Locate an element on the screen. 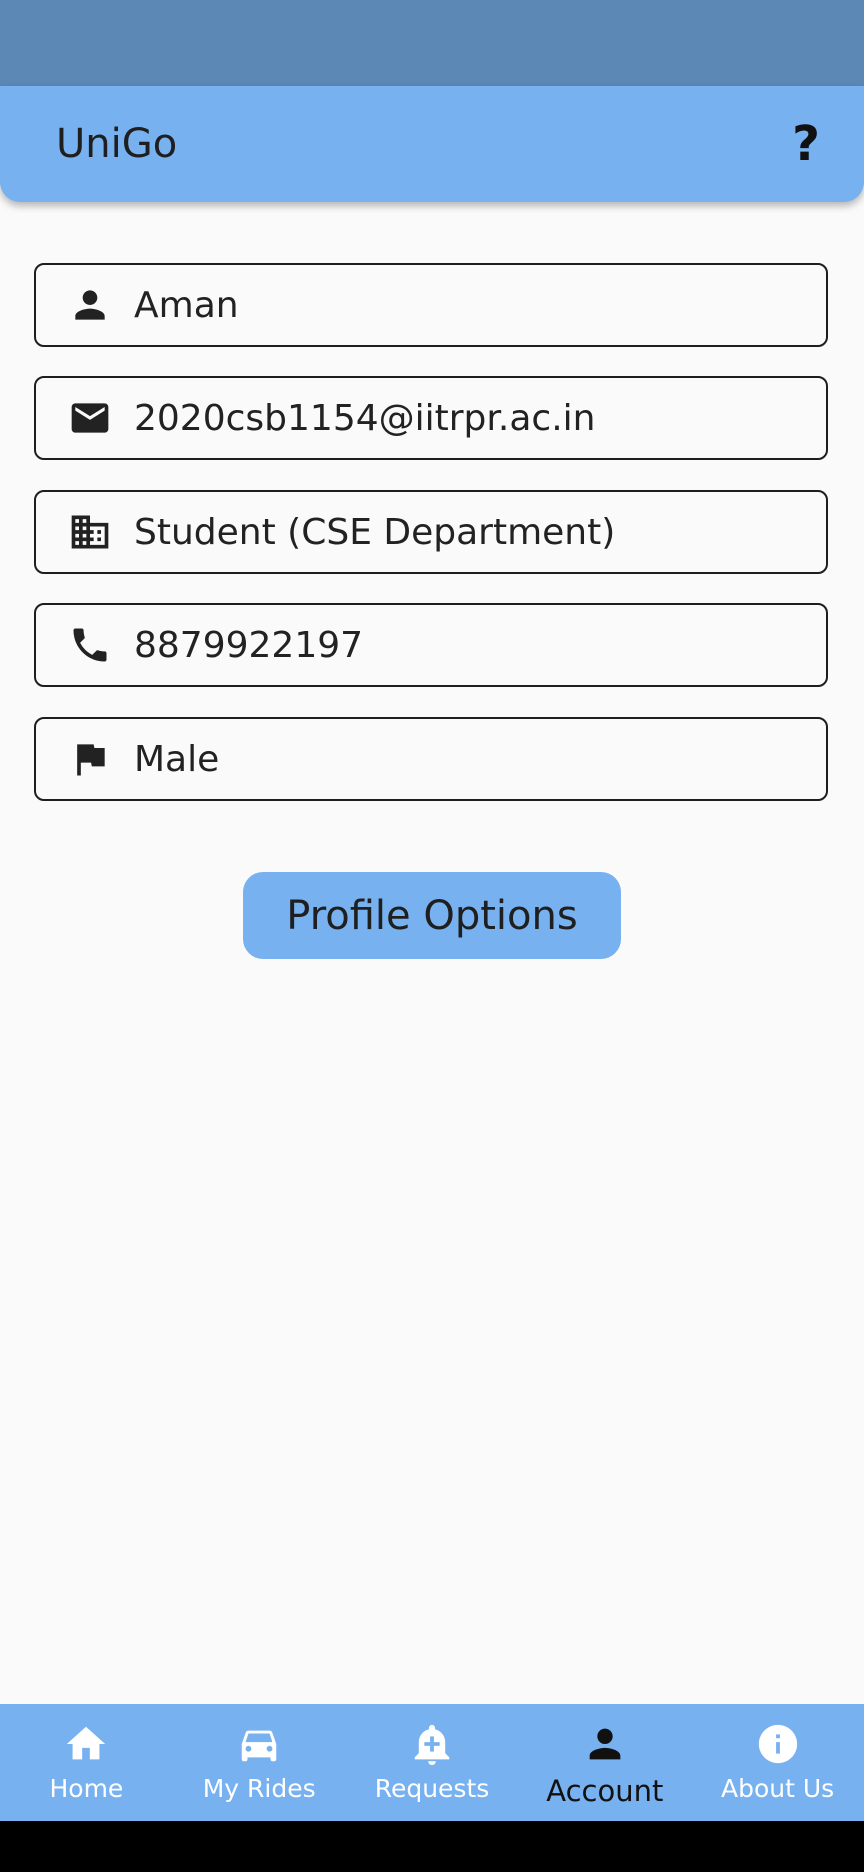  email-value: 2020csb1154@iitrpr.ac.in is located at coordinates (365, 418).